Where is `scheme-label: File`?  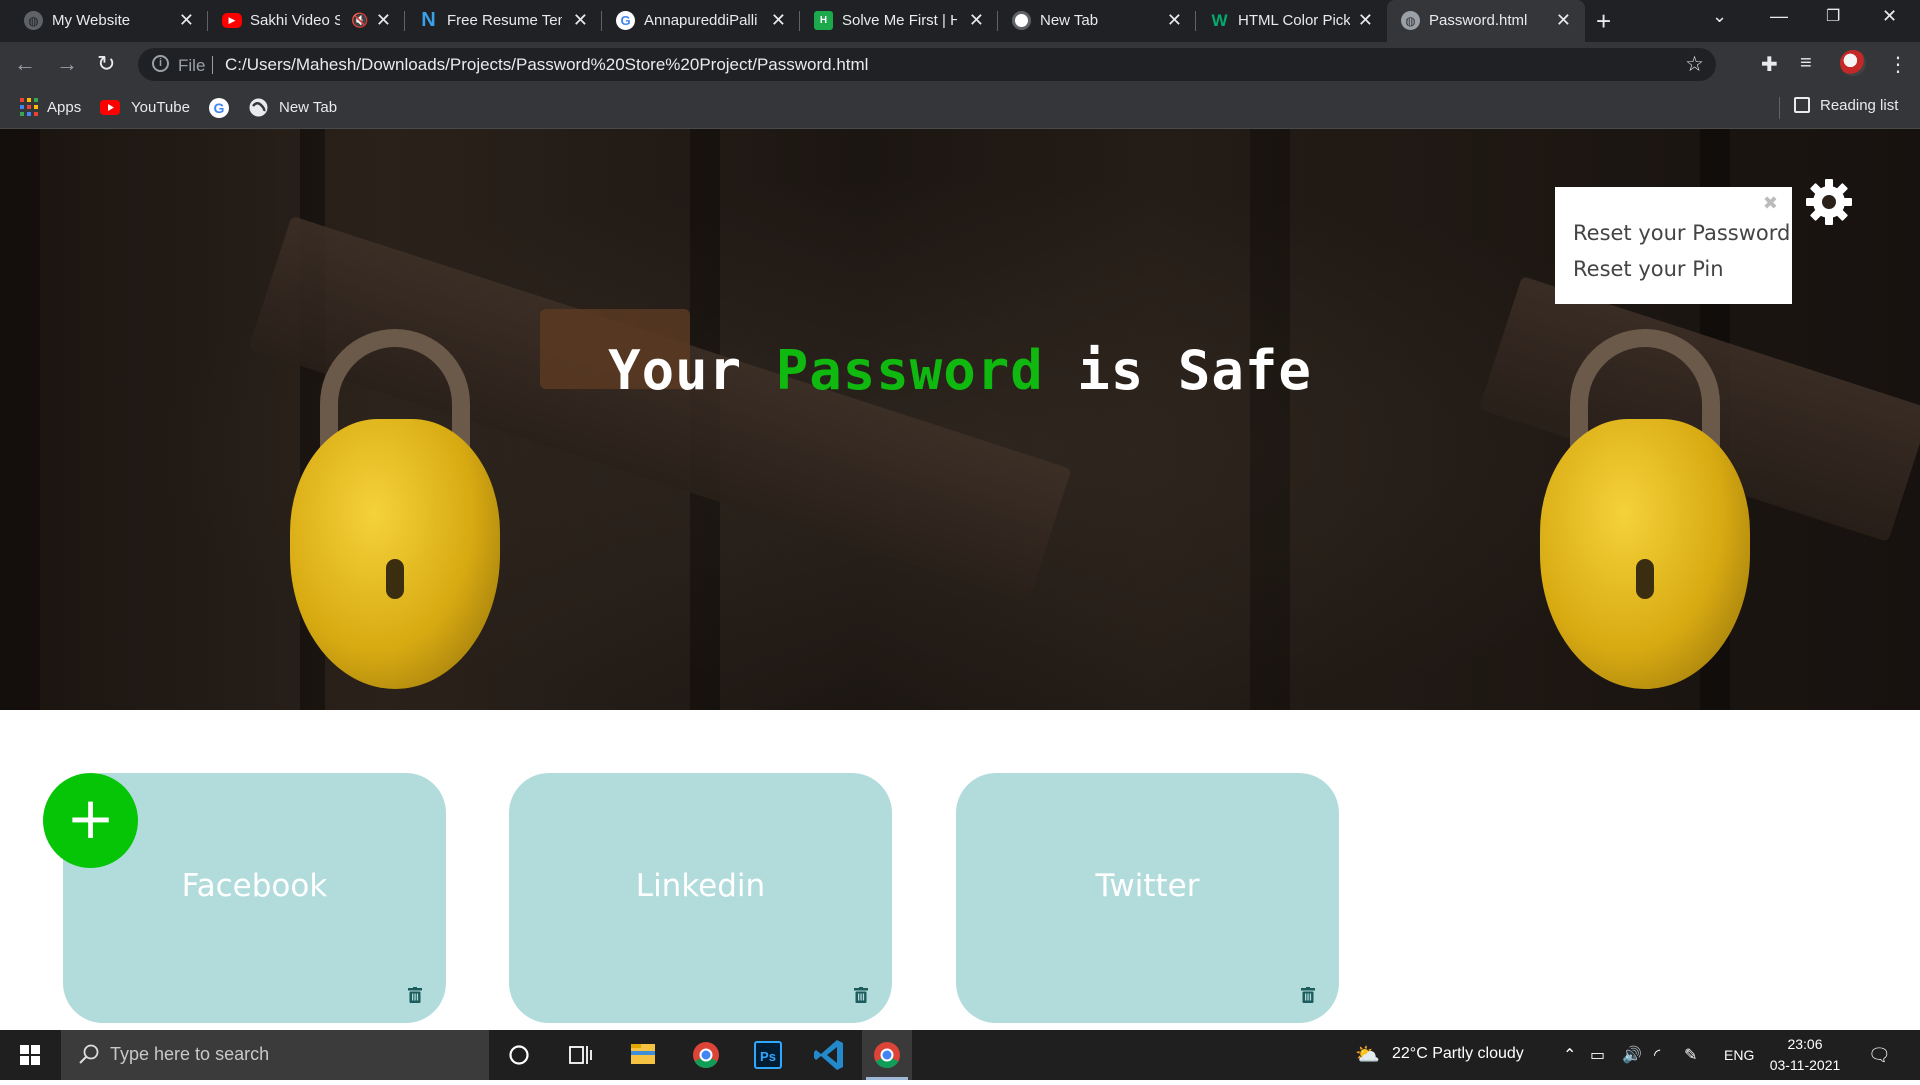
scheme-label: File is located at coordinates (192, 65).